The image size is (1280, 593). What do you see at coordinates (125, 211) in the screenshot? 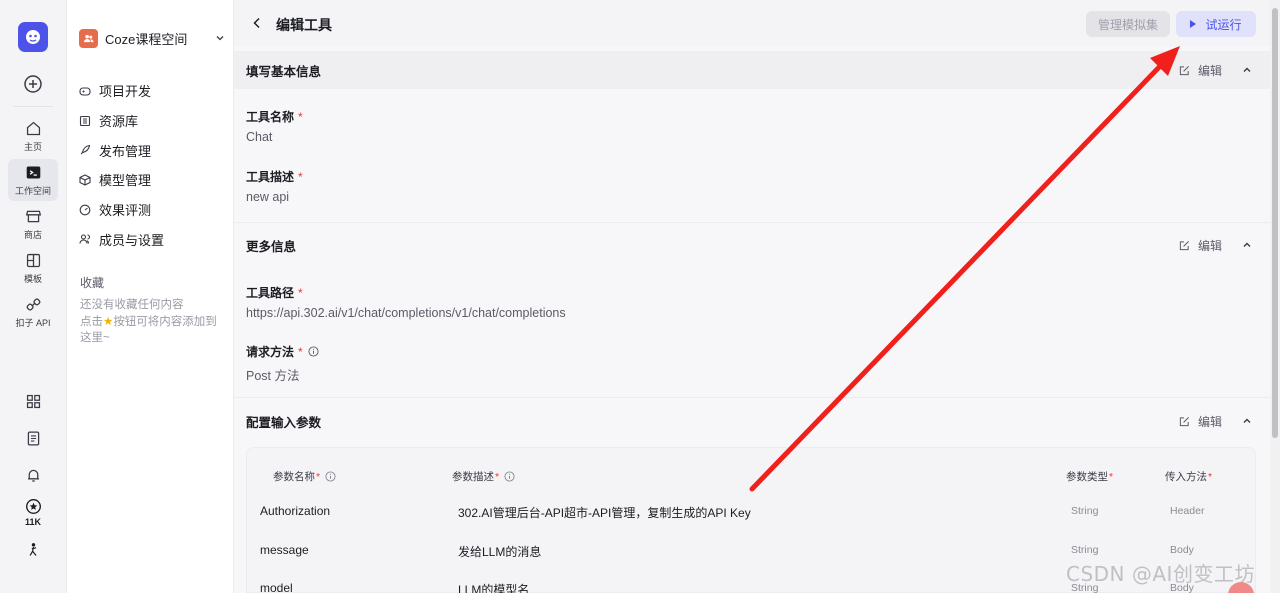
I see `nav-label: 效果评测` at bounding box center [125, 211].